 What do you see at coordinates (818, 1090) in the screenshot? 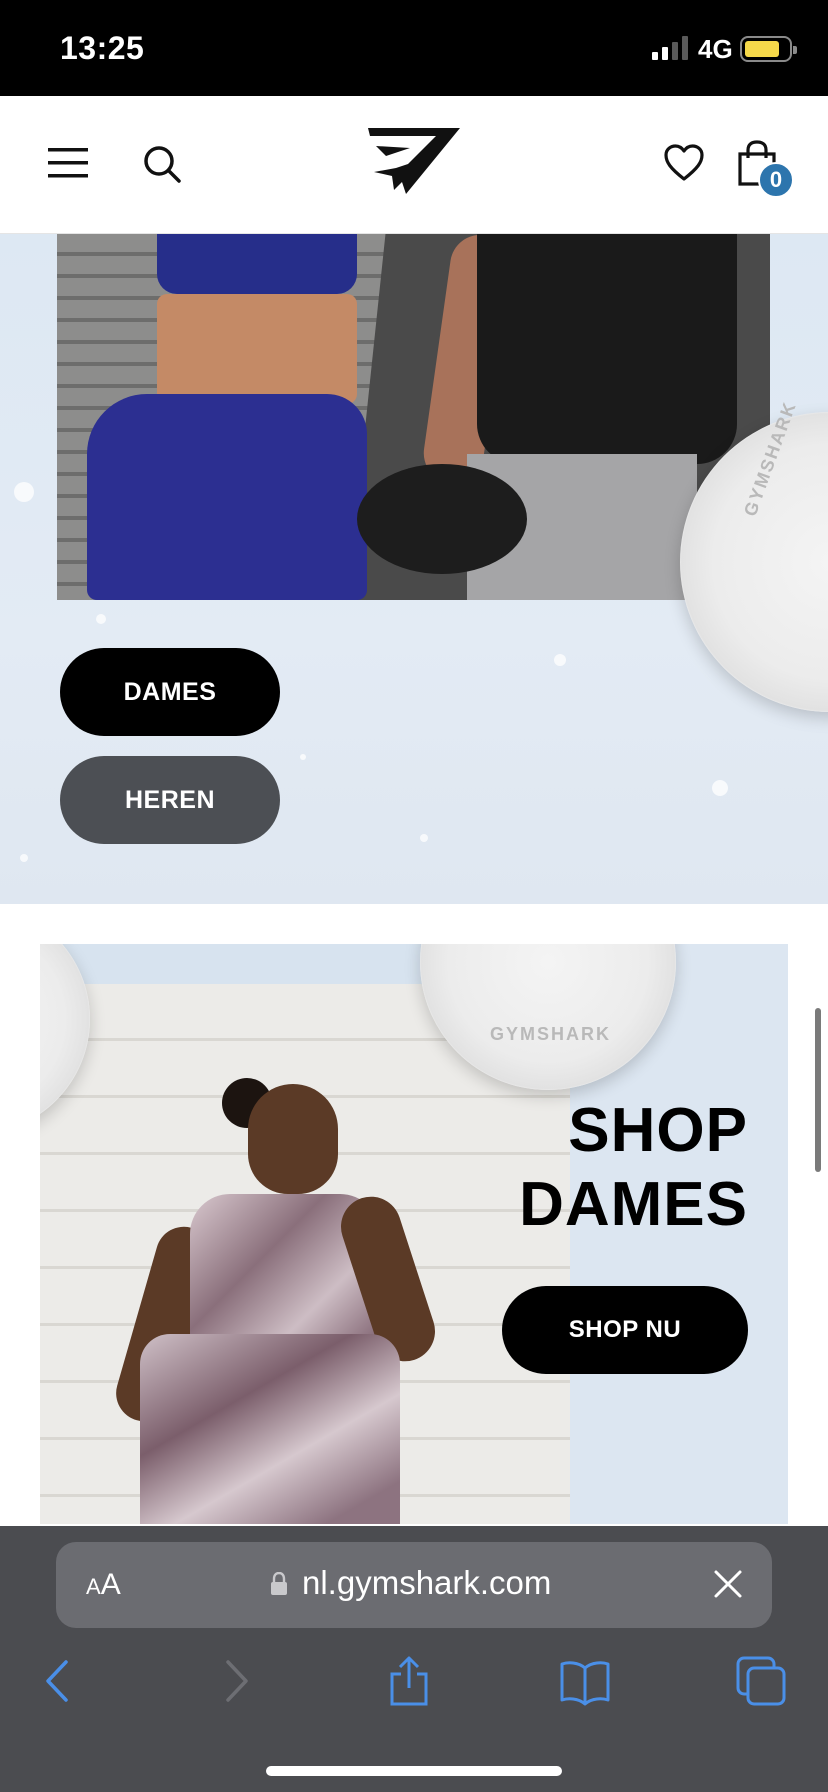
I see `scrollbar` at bounding box center [818, 1090].